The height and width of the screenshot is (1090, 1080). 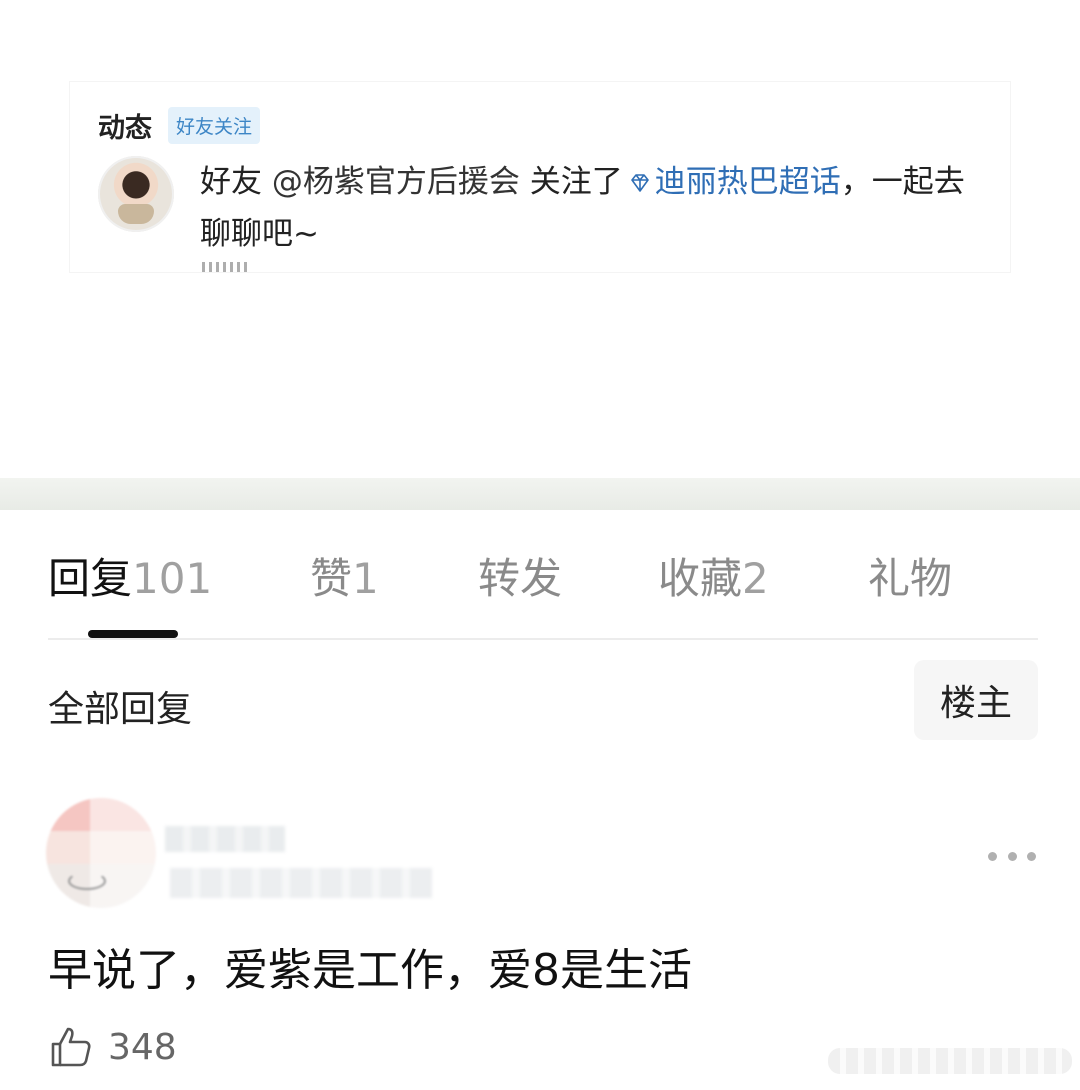 What do you see at coordinates (543, 639) in the screenshot?
I see `tabs-divider` at bounding box center [543, 639].